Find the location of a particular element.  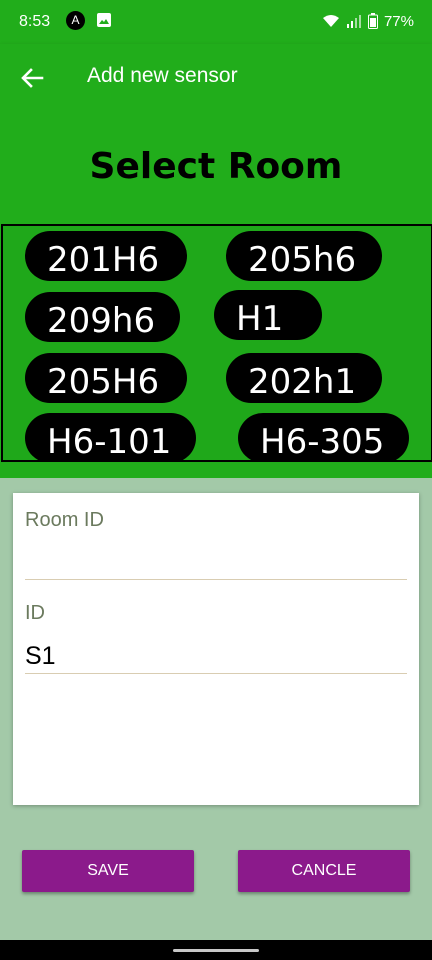

room-chip: H1 is located at coordinates (268, 315).